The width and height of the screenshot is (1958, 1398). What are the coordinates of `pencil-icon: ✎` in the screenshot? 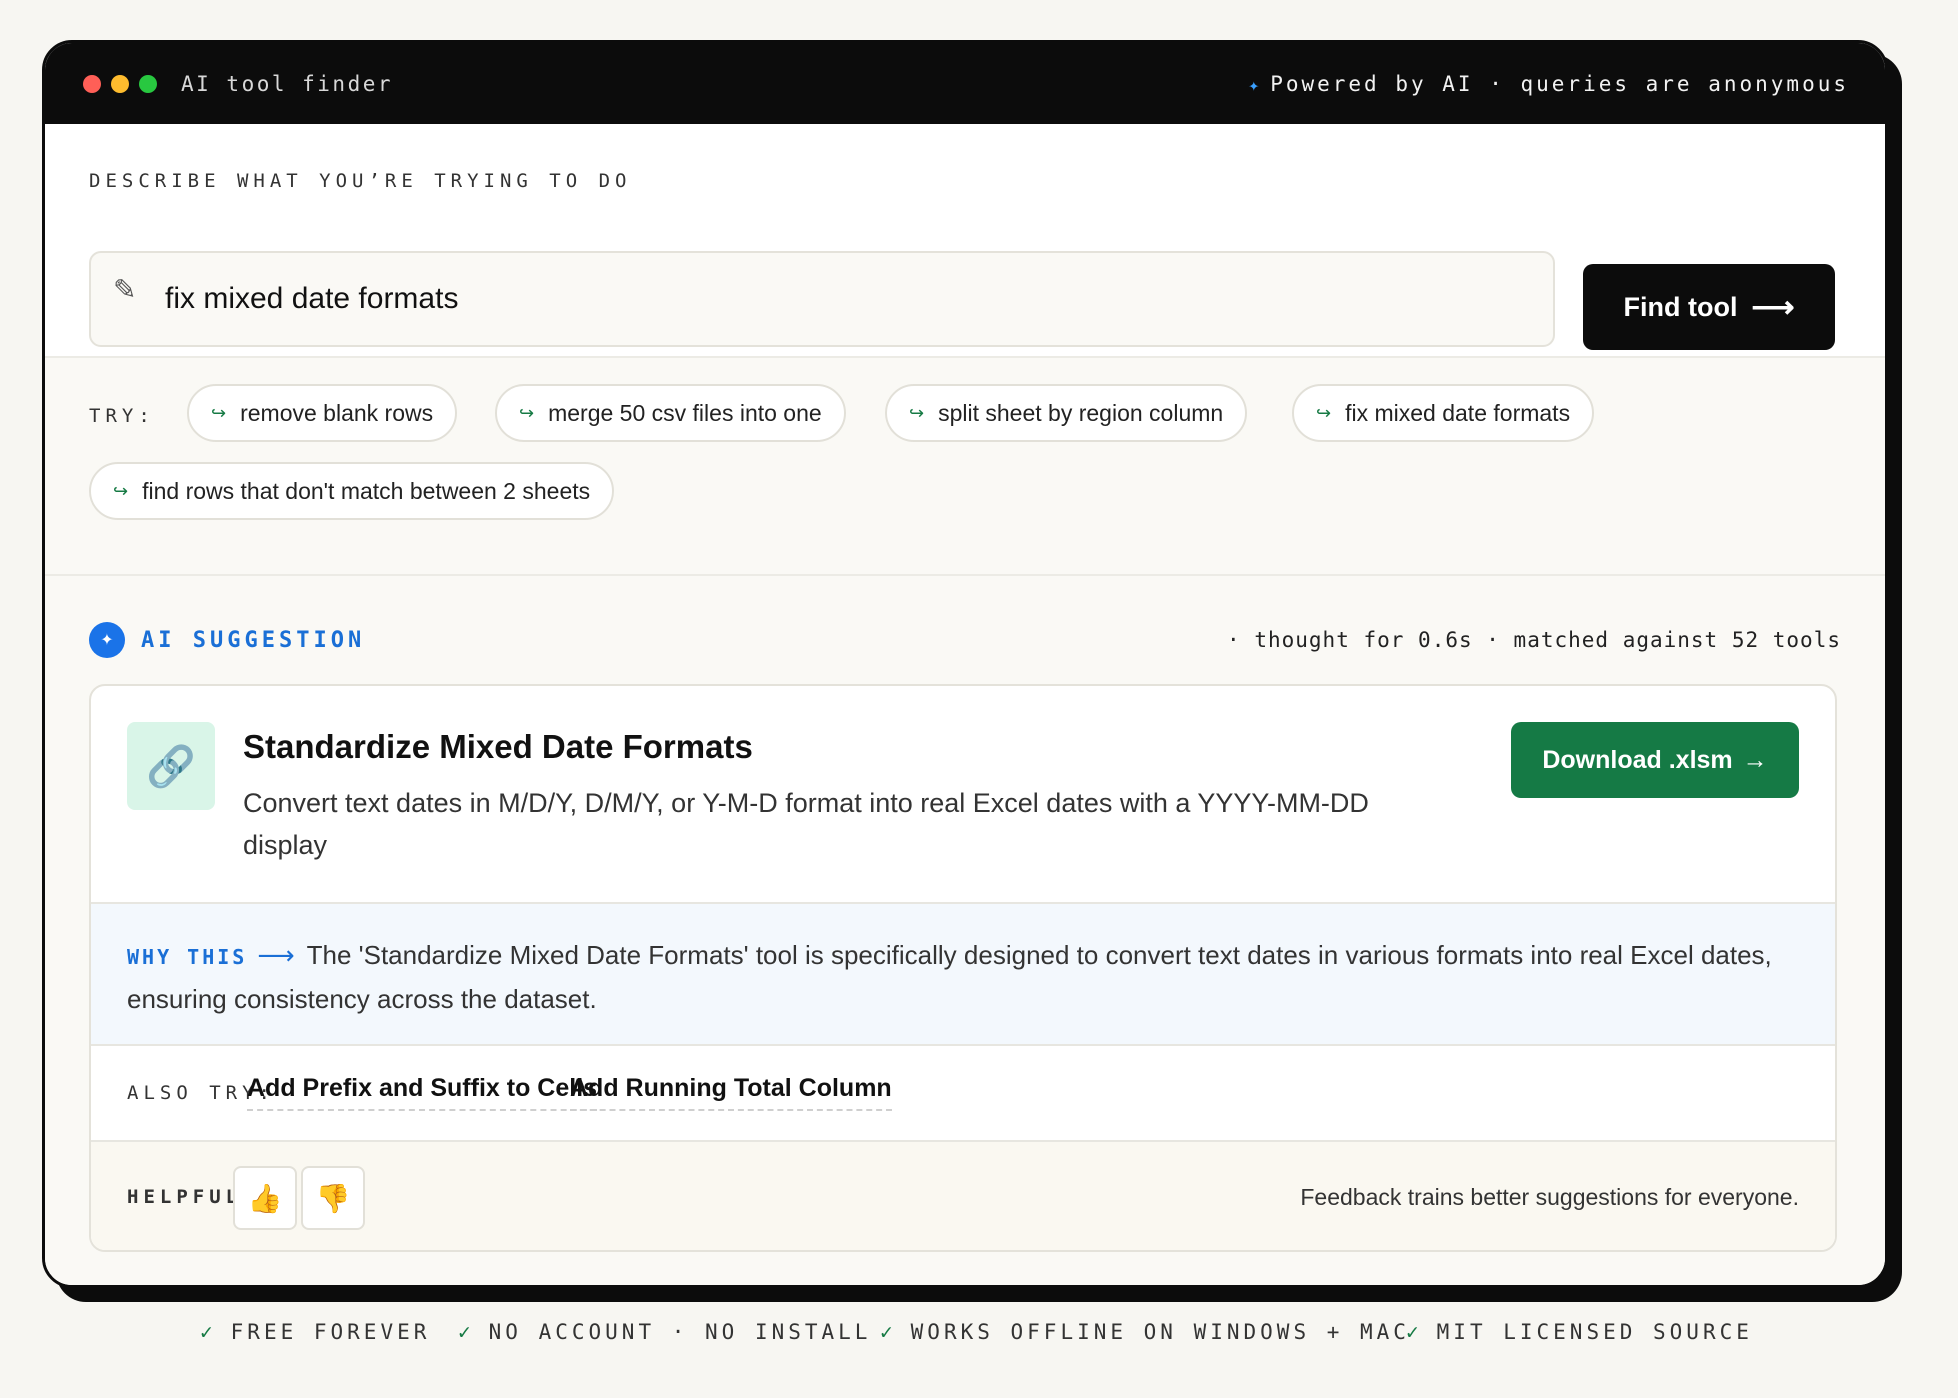 It's located at (125, 289).